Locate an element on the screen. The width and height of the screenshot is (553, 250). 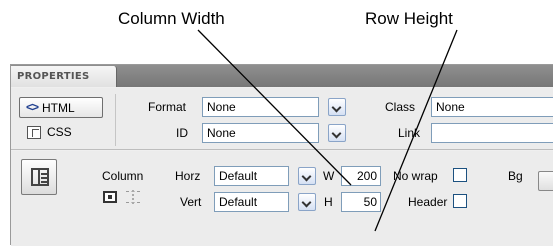
html-button-label: HTML is located at coordinates (58, 108).